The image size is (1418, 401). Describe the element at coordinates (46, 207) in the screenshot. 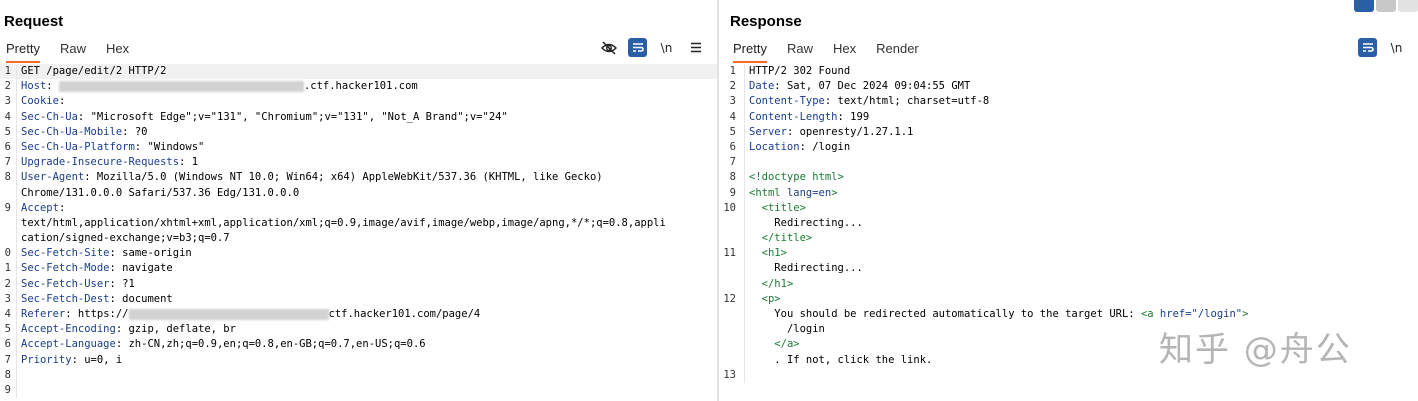

I see `line-text: Accept:` at that location.